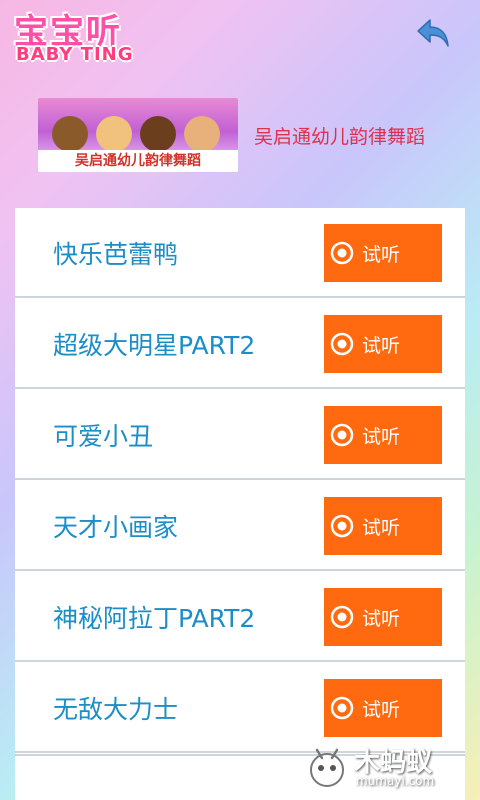 The height and width of the screenshot is (800, 480). I want to click on album-title: 吴启通幼儿韵律舞蹈, so click(340, 137).